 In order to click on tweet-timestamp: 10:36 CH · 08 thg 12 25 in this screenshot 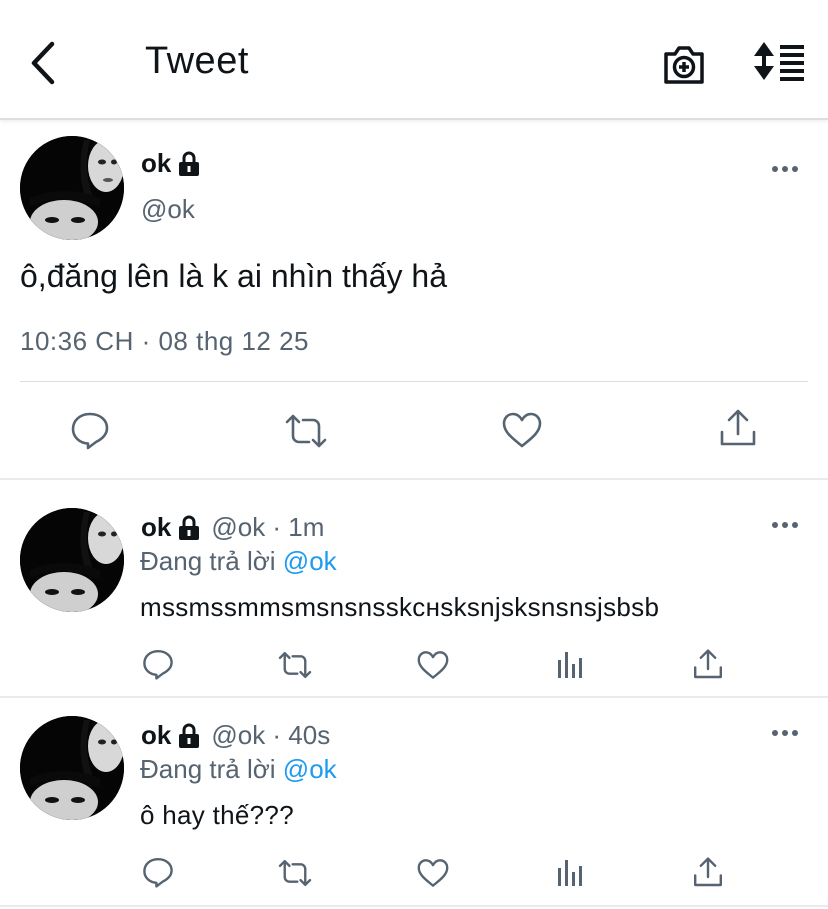, I will do `click(164, 341)`.